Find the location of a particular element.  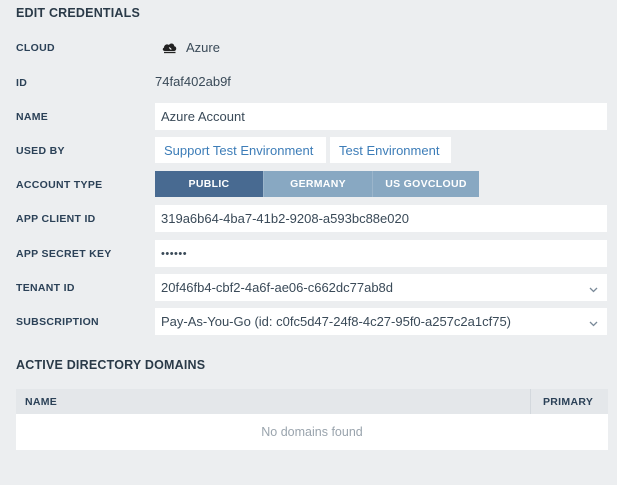

used-by-label: USED BY is located at coordinates (40, 151).